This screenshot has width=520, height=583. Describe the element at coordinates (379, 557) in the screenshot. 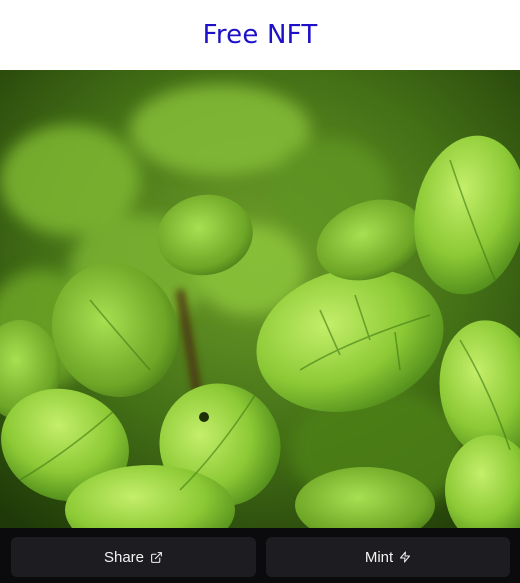

I see `mint-label: Mint` at that location.